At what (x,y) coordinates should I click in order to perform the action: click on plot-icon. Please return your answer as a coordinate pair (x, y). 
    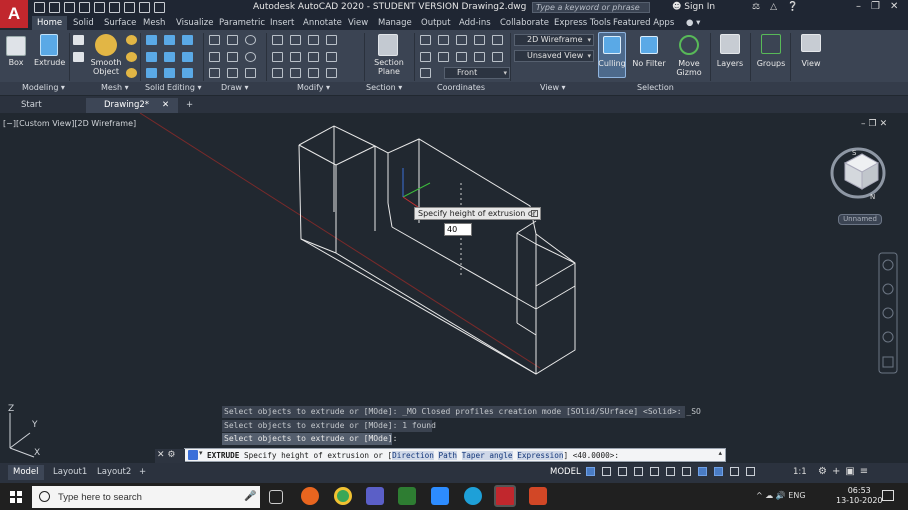
    Looking at the image, I should click on (129, 7).